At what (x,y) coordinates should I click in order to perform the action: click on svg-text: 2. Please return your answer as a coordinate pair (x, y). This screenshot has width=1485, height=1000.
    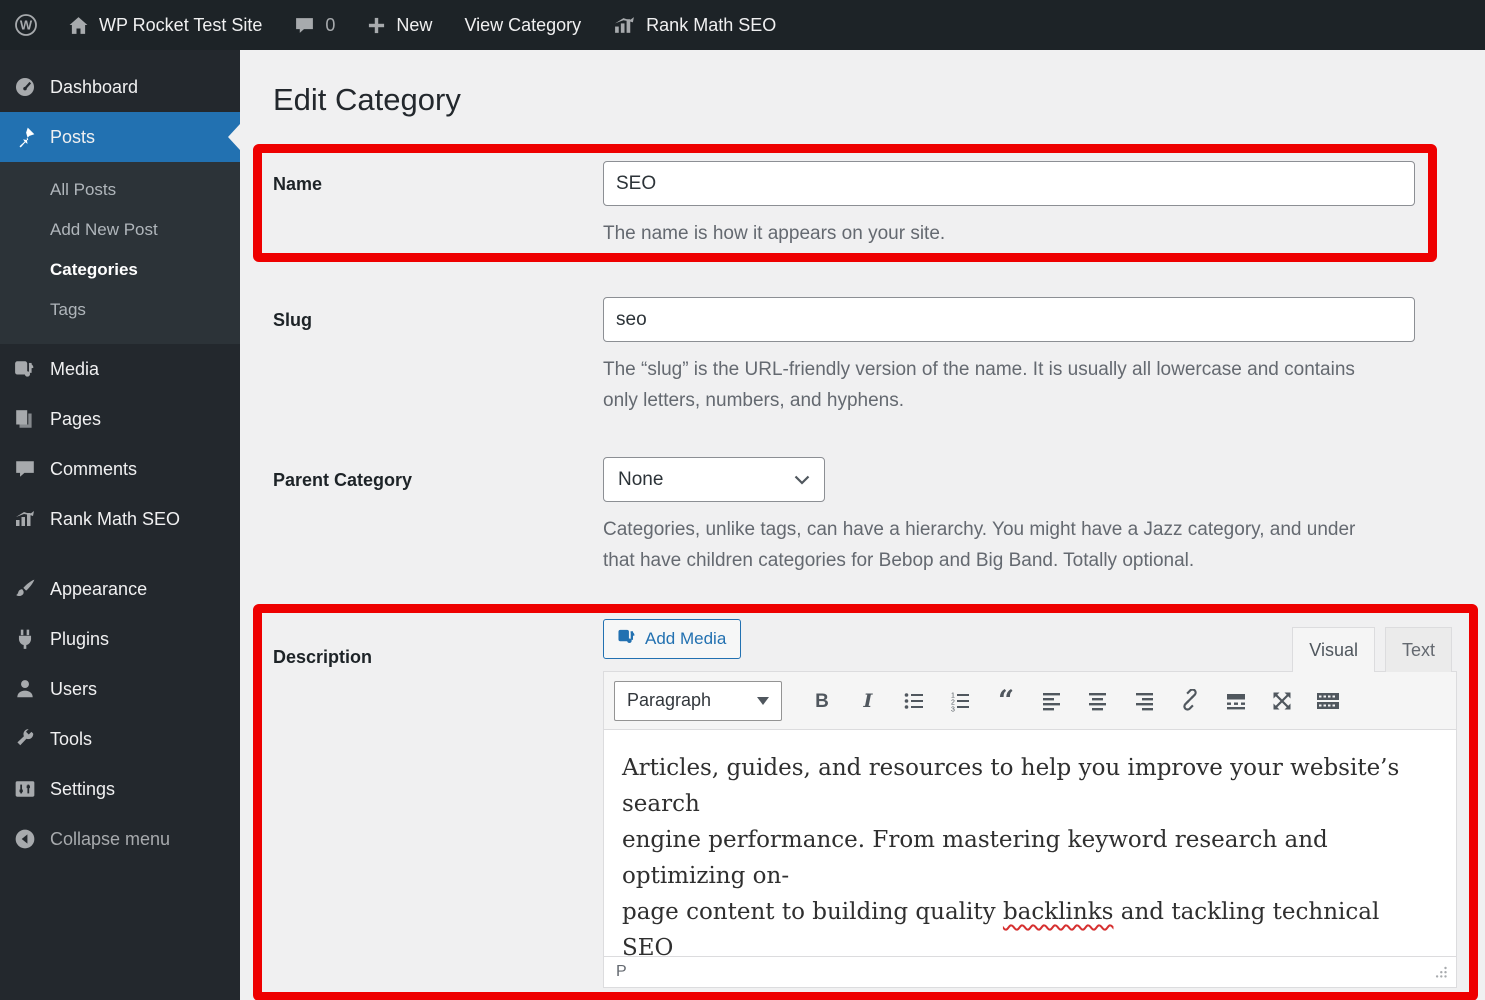
    Looking at the image, I should click on (953, 702).